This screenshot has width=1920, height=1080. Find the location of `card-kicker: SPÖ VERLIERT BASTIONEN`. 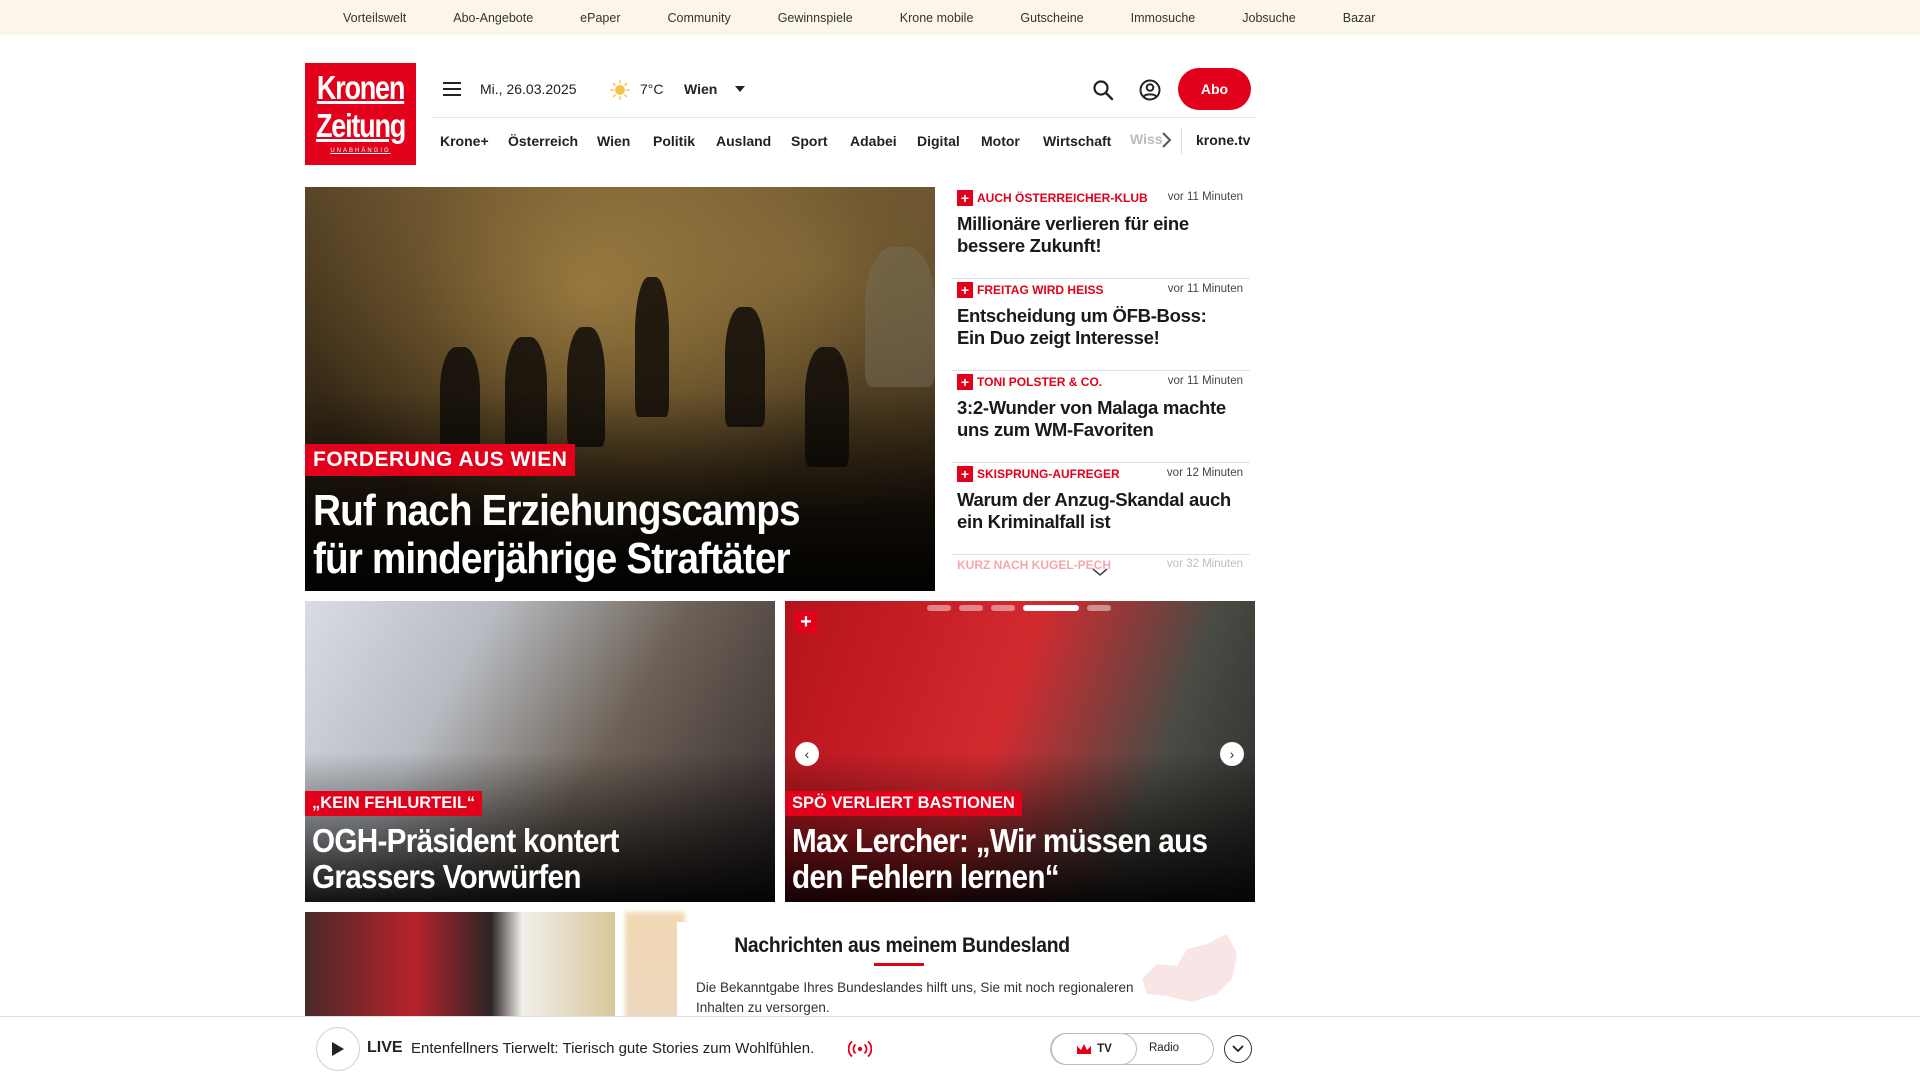

card-kicker: SPÖ VERLIERT BASTIONEN is located at coordinates (903, 803).